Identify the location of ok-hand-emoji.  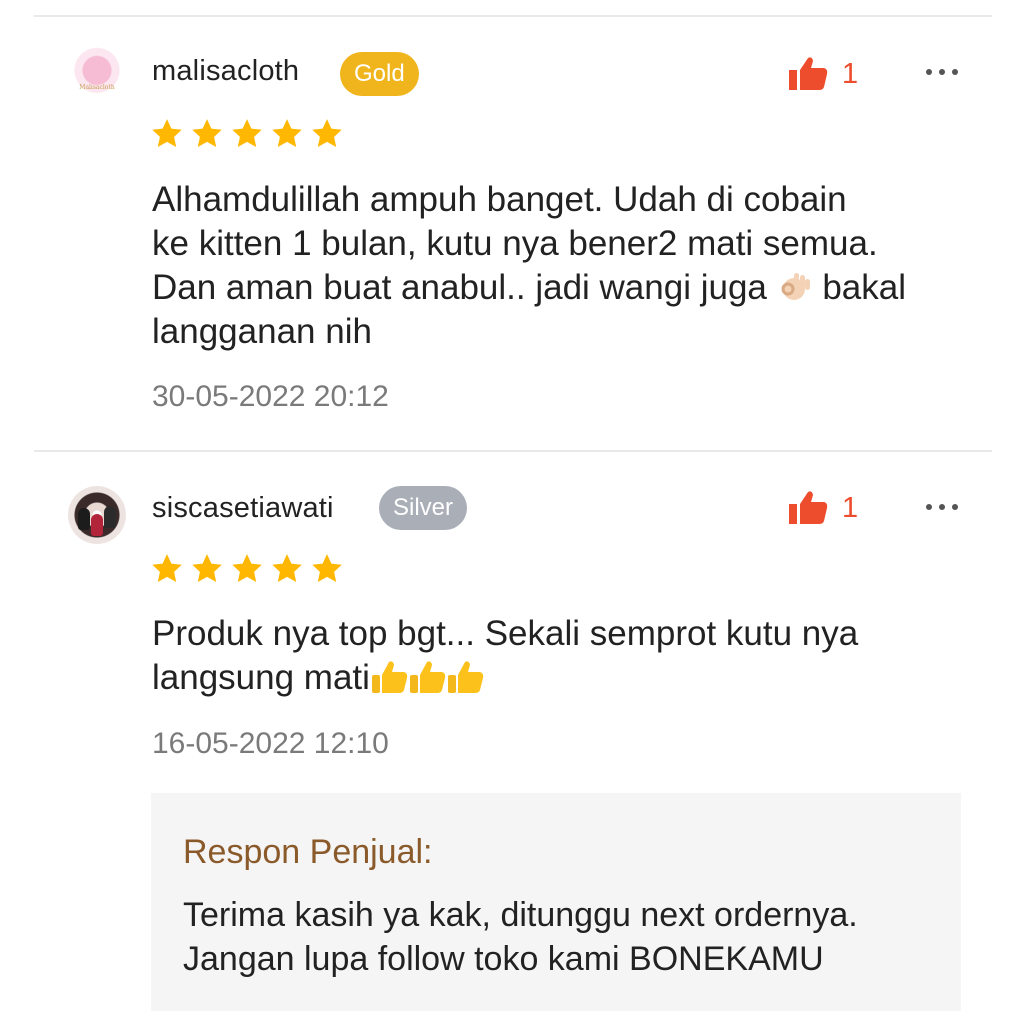
(795, 286).